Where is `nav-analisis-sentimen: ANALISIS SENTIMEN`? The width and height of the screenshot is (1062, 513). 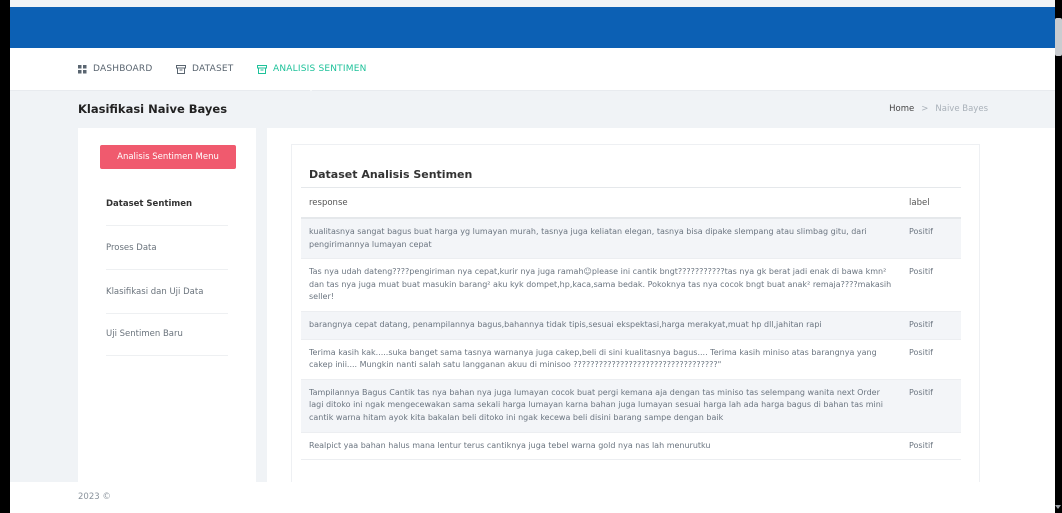 nav-analisis-sentimen: ANALISIS SENTIMEN is located at coordinates (312, 69).